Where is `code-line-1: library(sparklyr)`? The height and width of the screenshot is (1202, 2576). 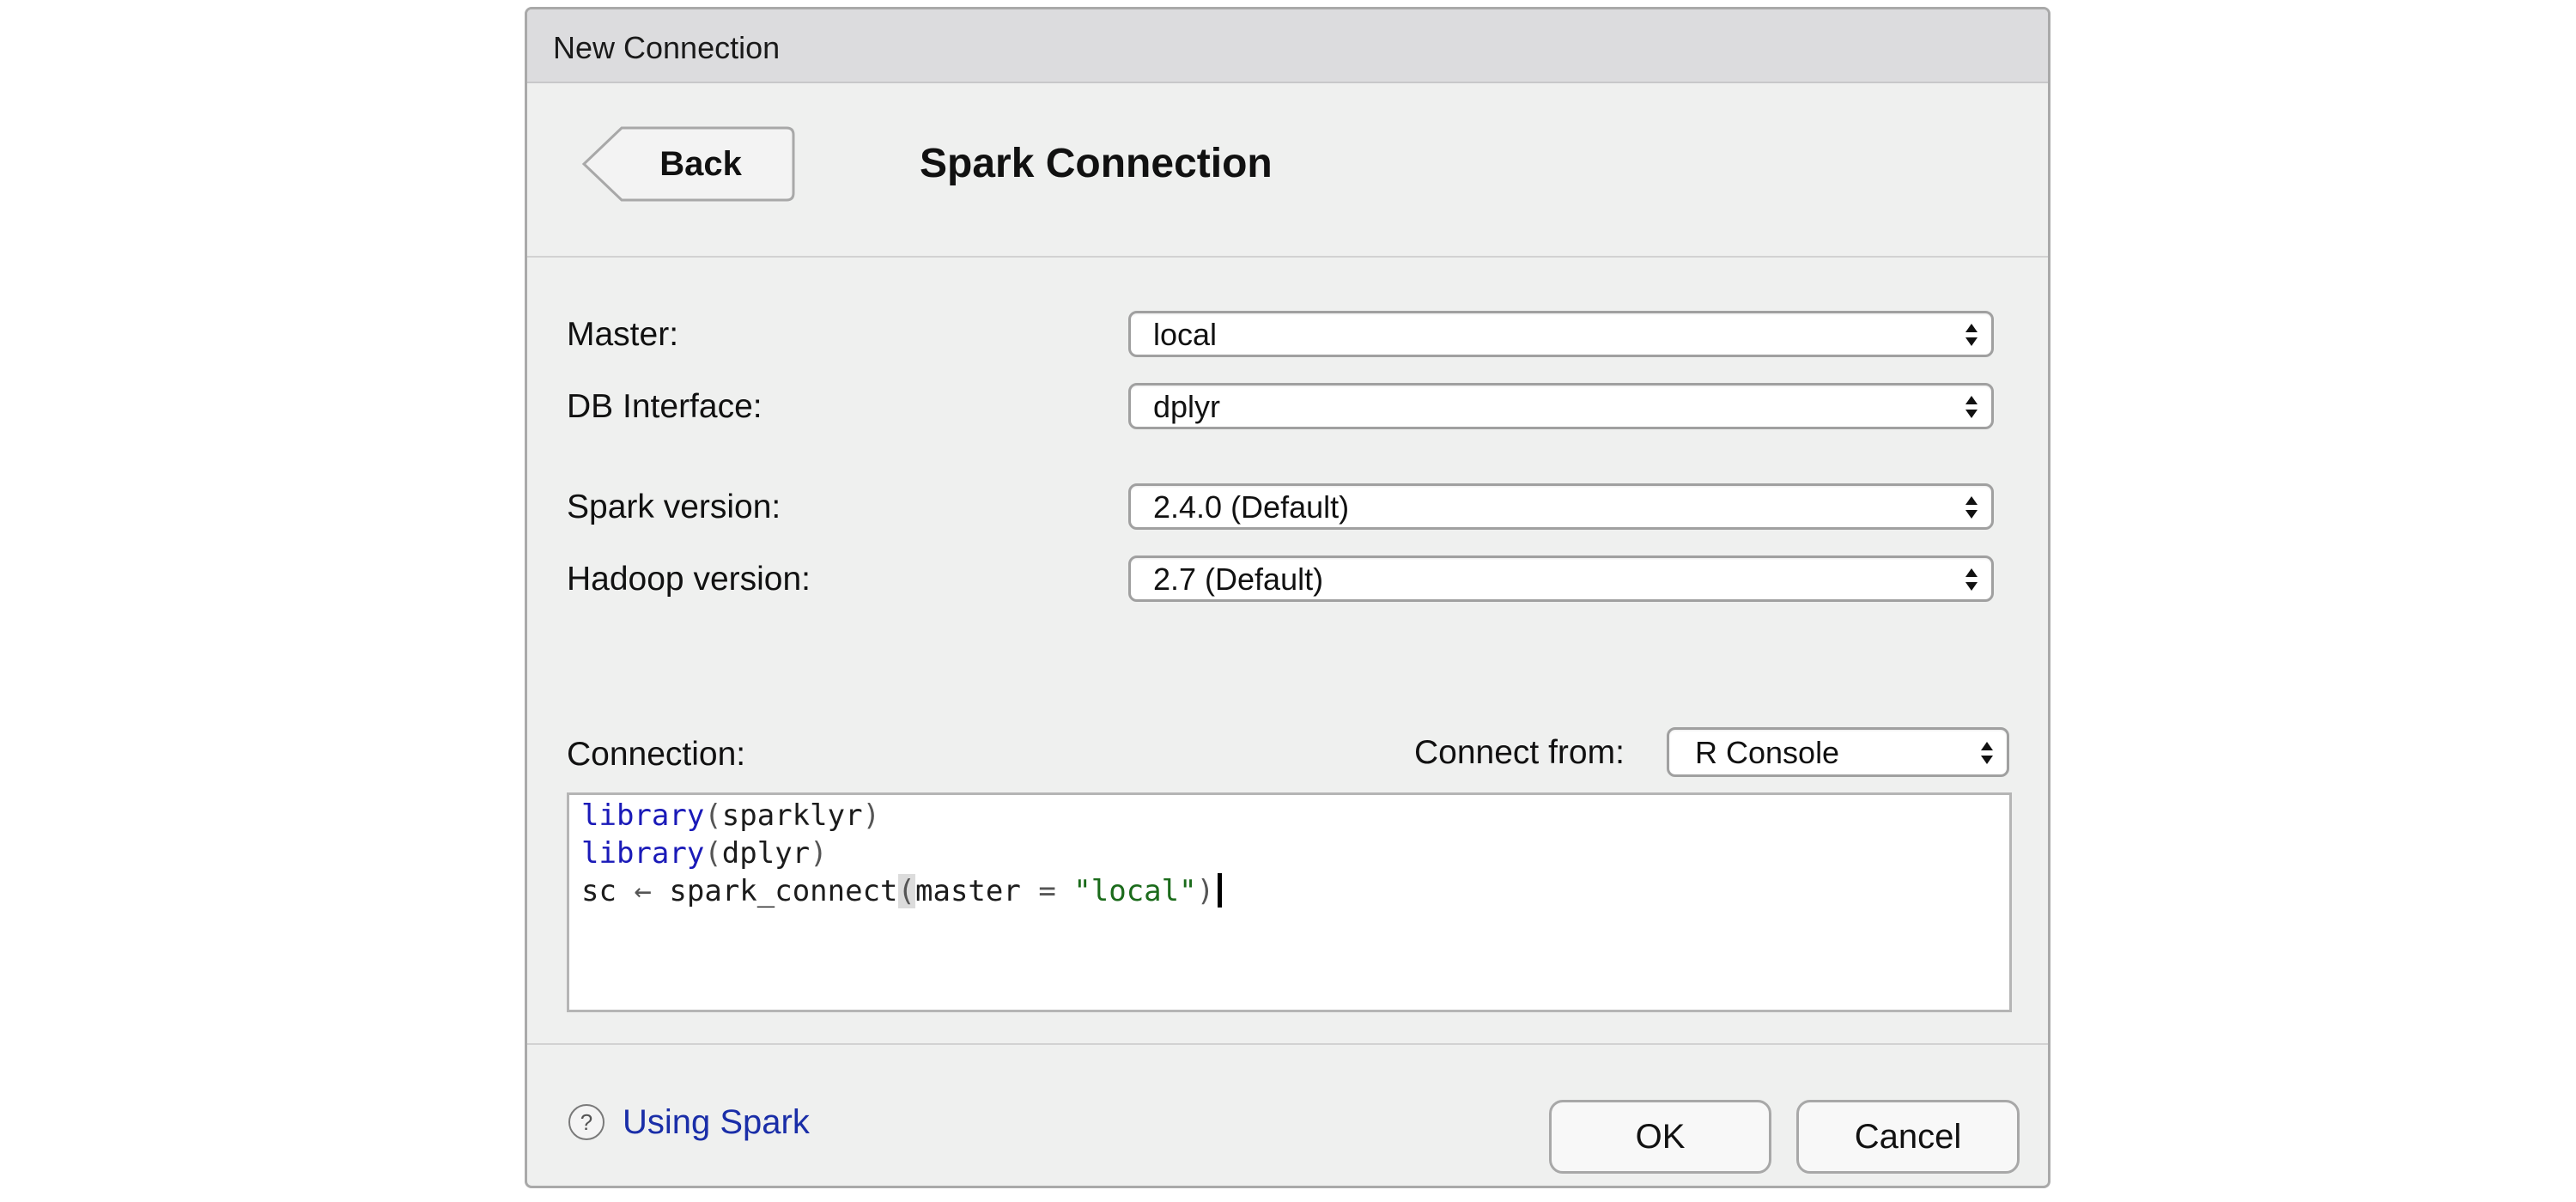 code-line-1: library(sparklyr) is located at coordinates (730, 816).